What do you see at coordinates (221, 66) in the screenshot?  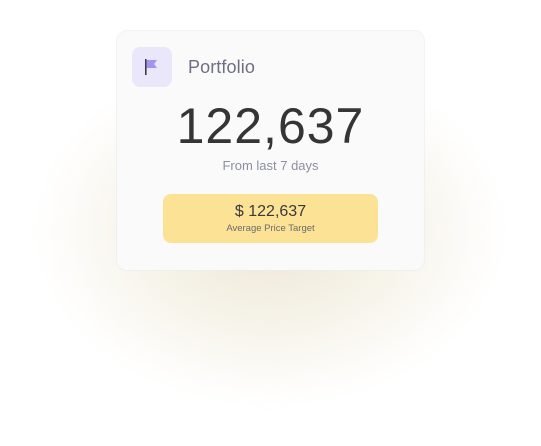 I see `card-title: Portfolio` at bounding box center [221, 66].